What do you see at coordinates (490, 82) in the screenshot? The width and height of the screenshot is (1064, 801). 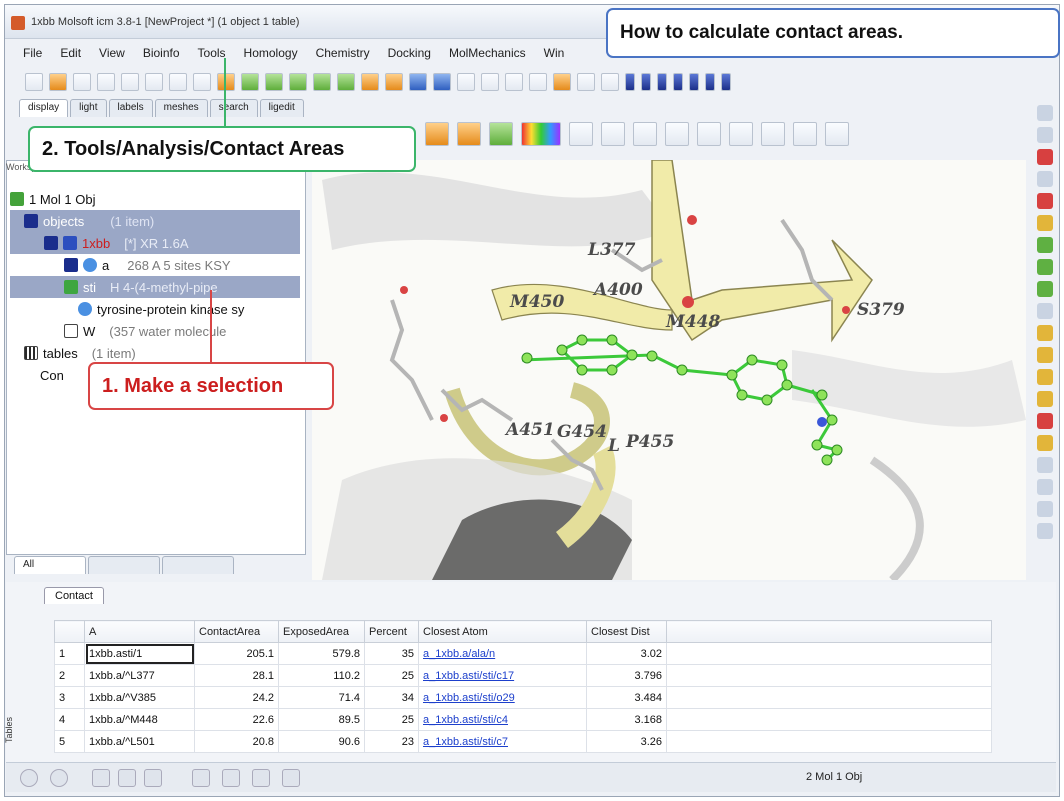 I see `table-icon` at bounding box center [490, 82].